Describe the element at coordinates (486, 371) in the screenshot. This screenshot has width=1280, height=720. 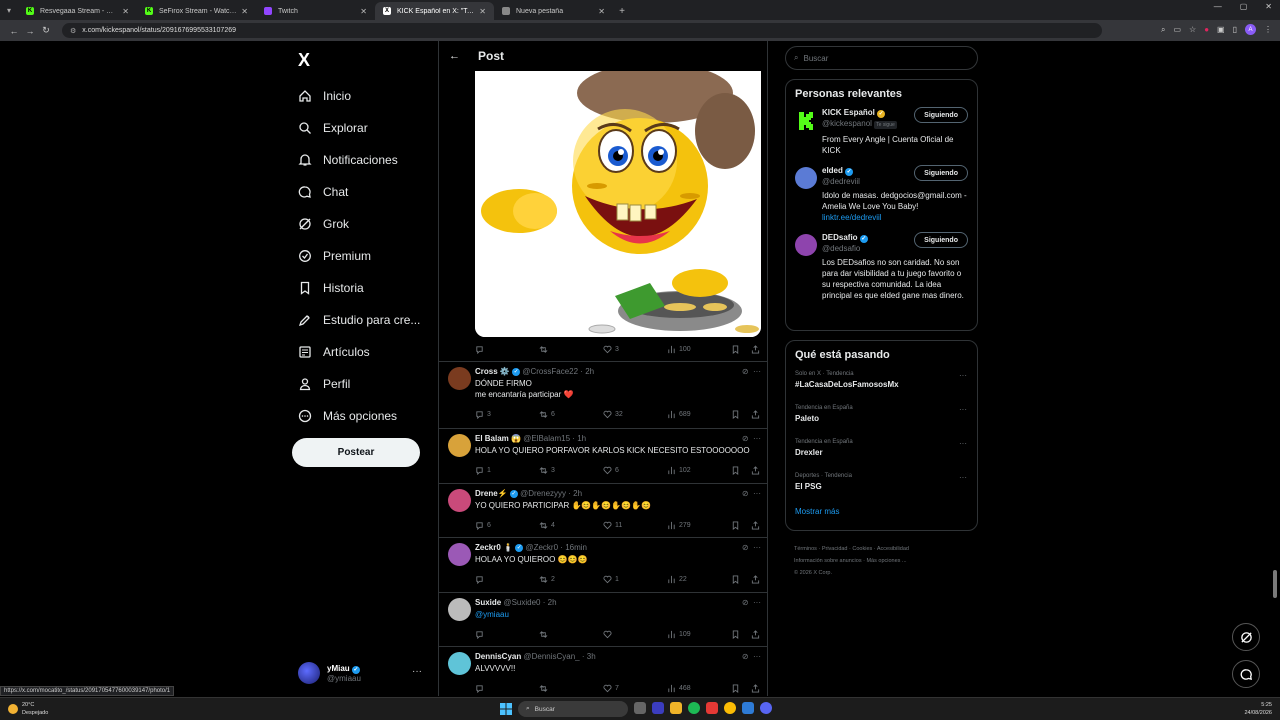
I see `reply-author-name: Cross` at that location.